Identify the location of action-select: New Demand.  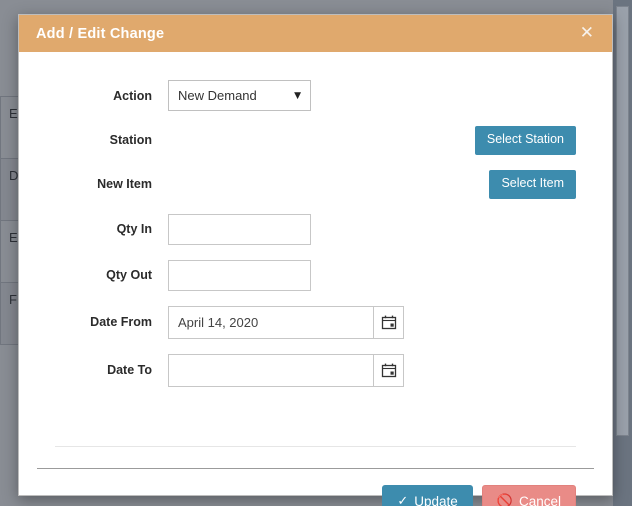
(239, 95).